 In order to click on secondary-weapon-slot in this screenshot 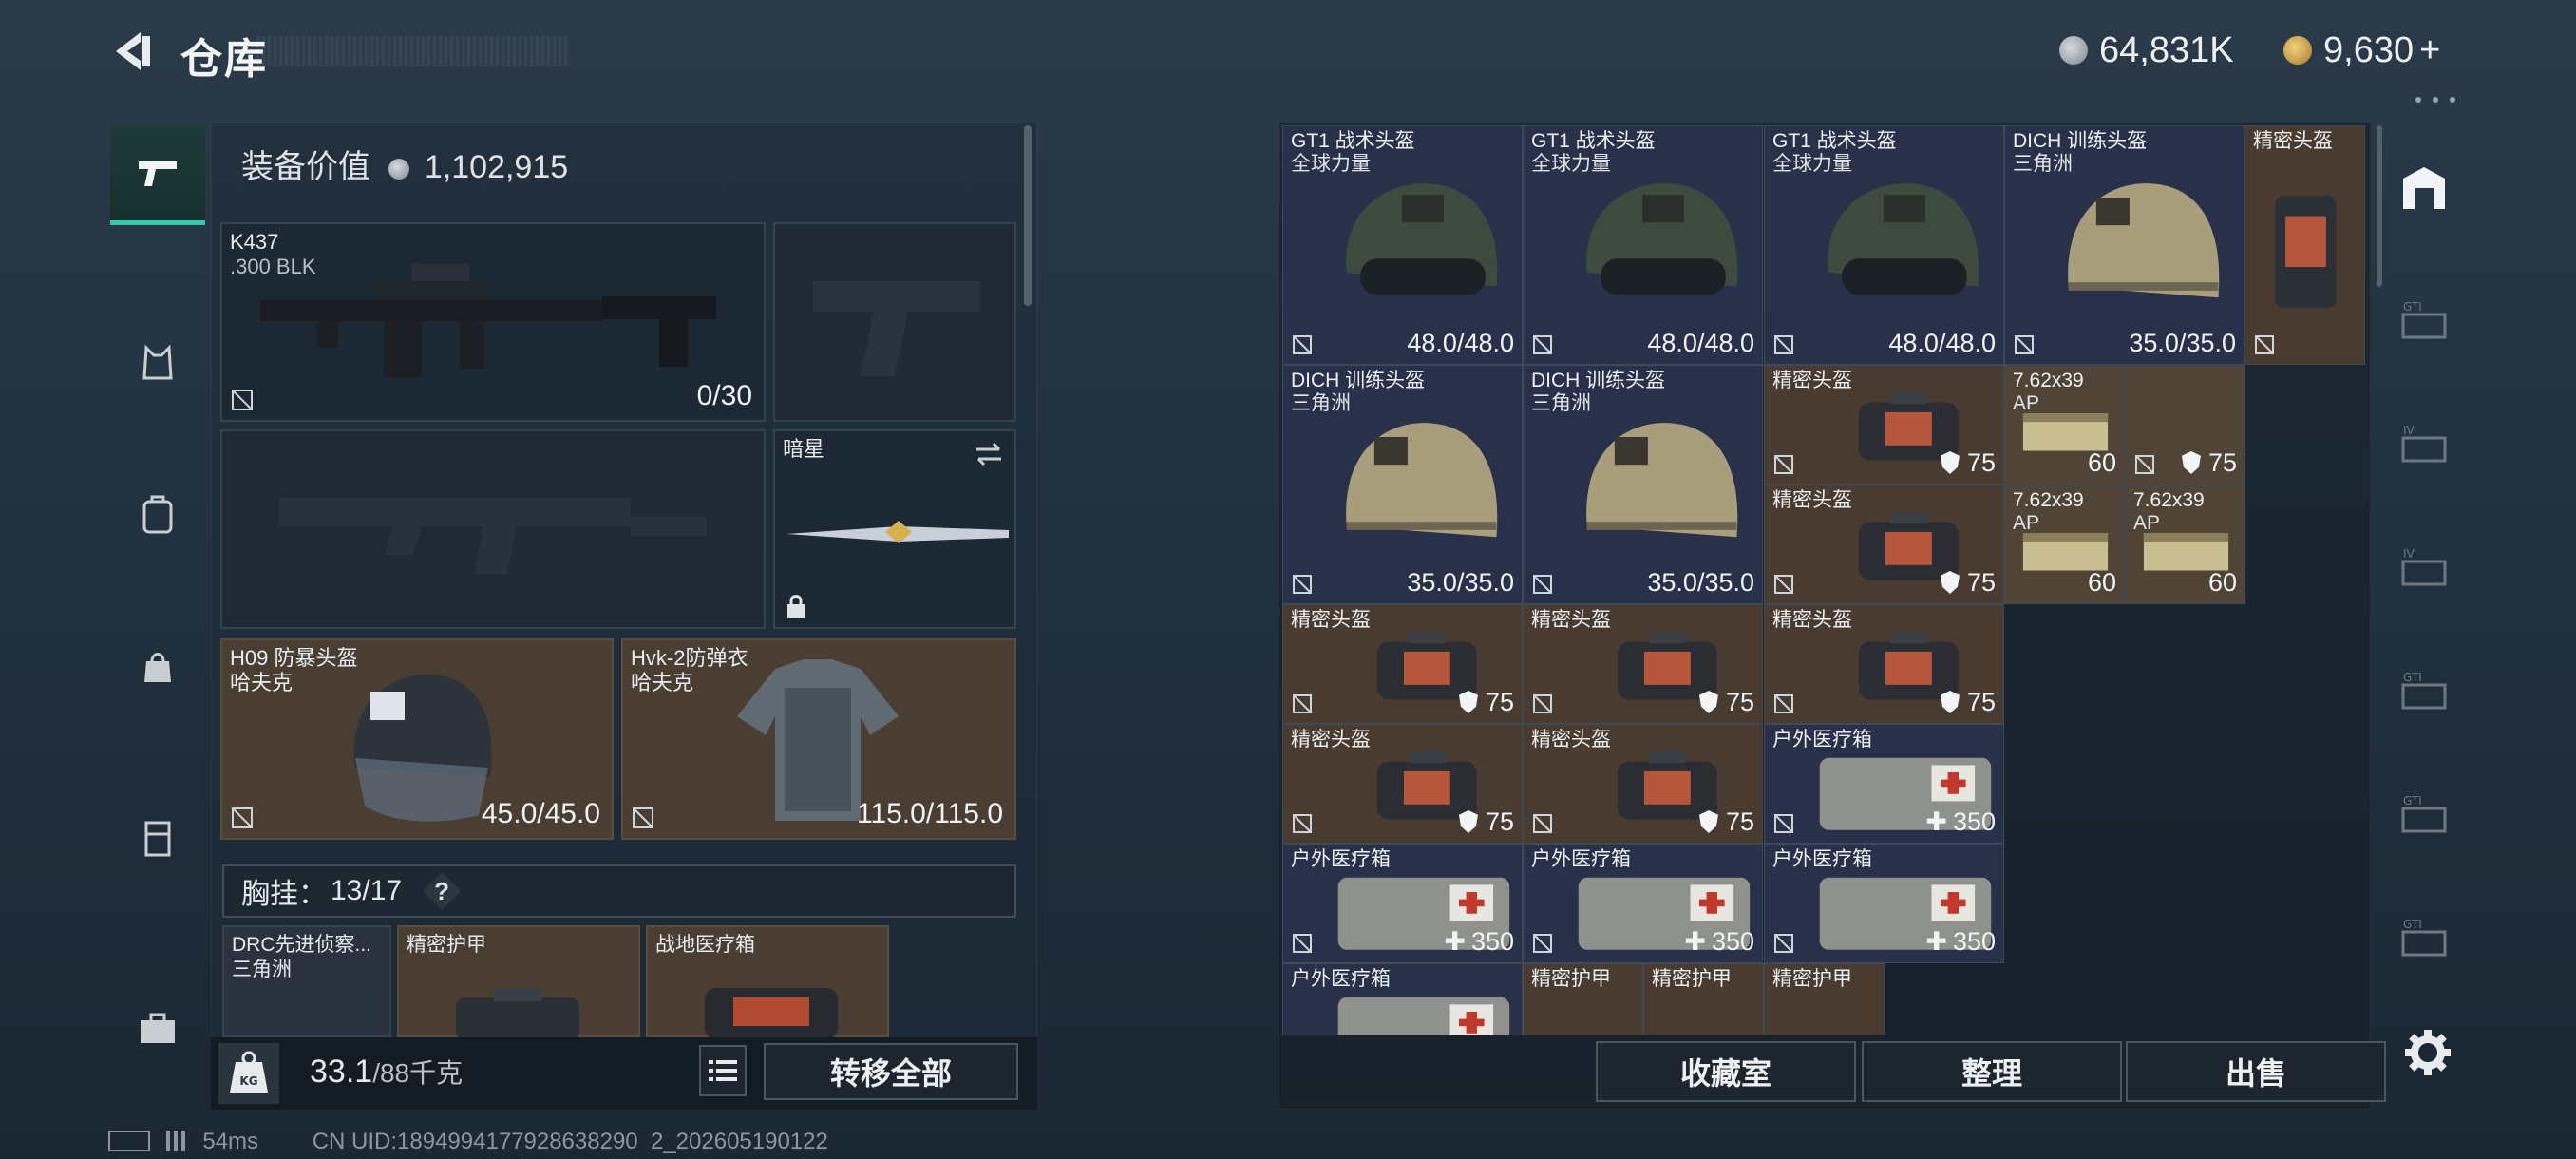, I will do `click(493, 529)`.